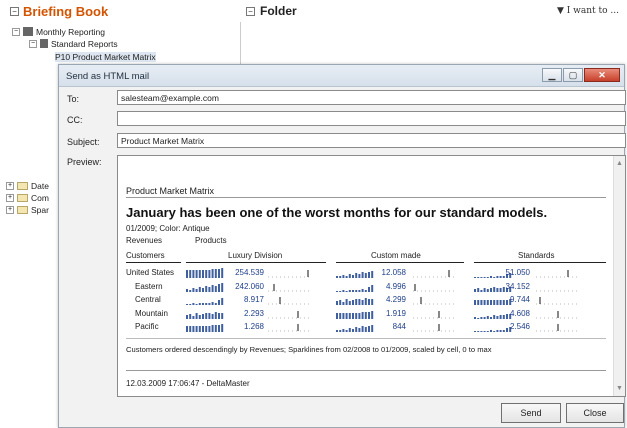 The image size is (627, 428). What do you see at coordinates (396, 255) in the screenshot?
I see `column-header: Custom made` at bounding box center [396, 255].